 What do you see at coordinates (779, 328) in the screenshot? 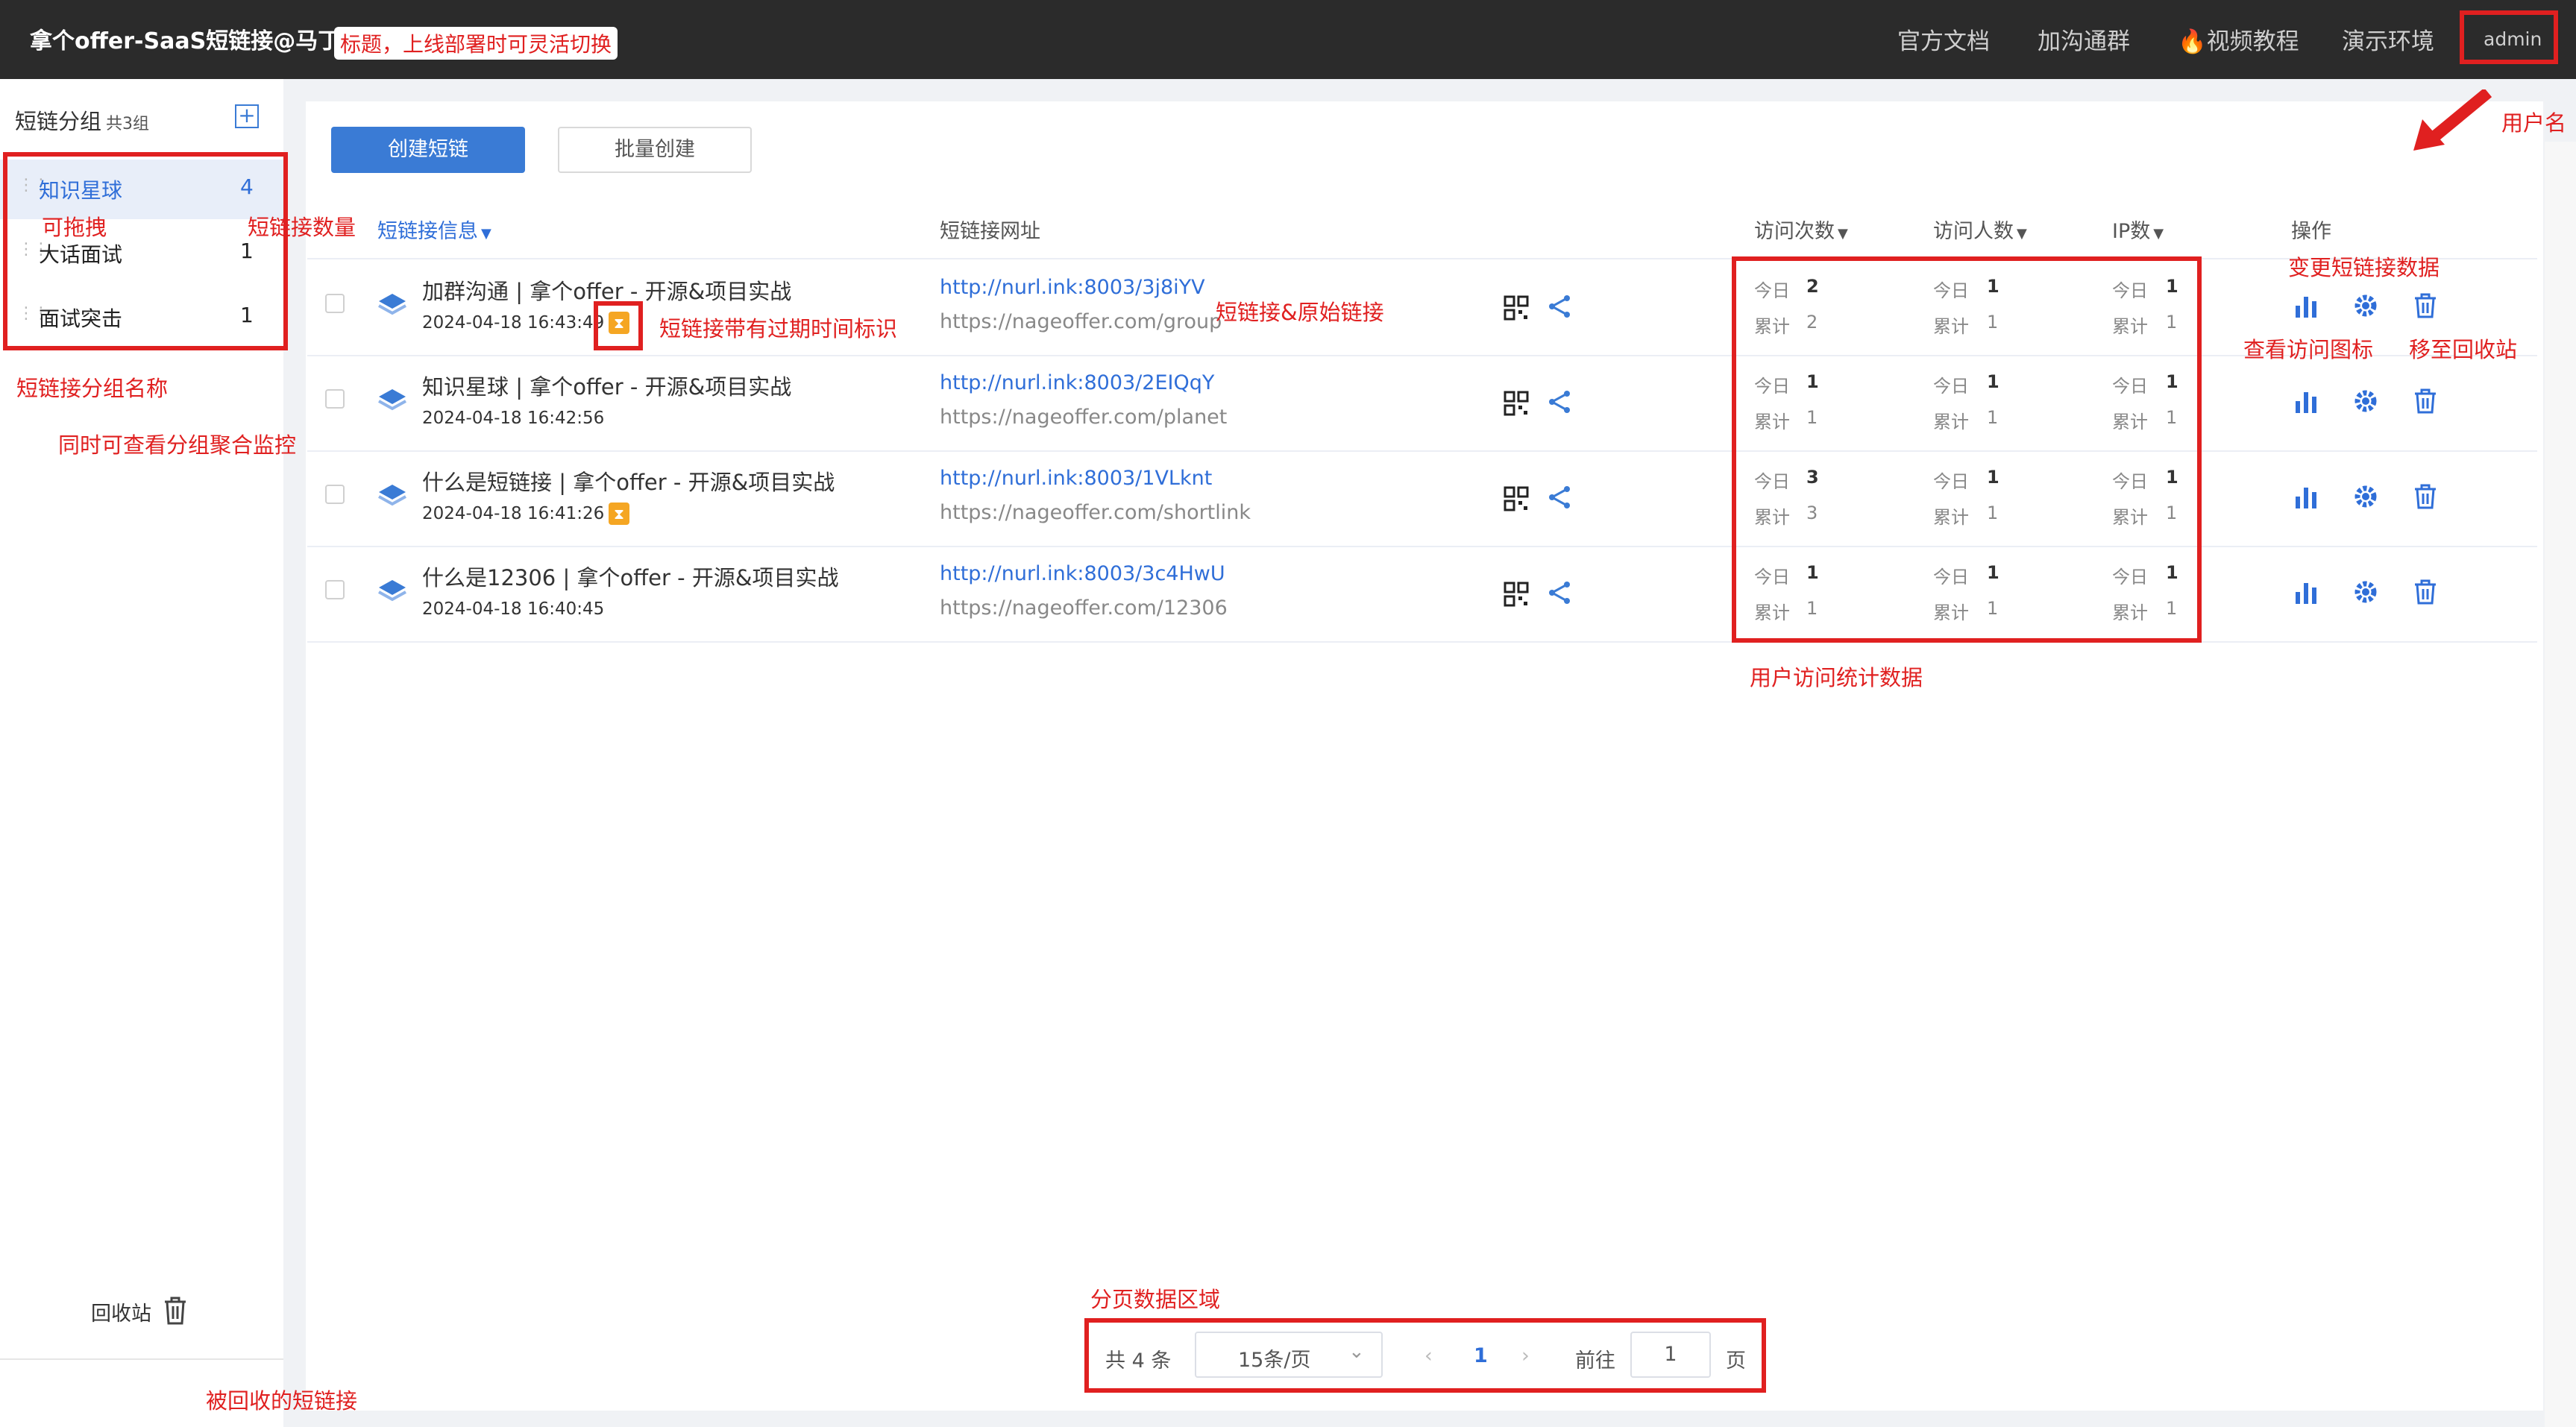
I see `annotation-expiry-mark: 短链接带有过期时间标识` at bounding box center [779, 328].